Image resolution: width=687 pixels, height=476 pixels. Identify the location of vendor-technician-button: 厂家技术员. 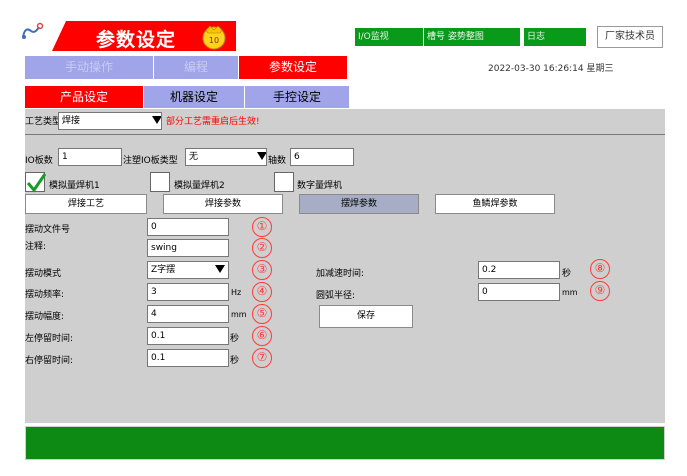
(630, 37).